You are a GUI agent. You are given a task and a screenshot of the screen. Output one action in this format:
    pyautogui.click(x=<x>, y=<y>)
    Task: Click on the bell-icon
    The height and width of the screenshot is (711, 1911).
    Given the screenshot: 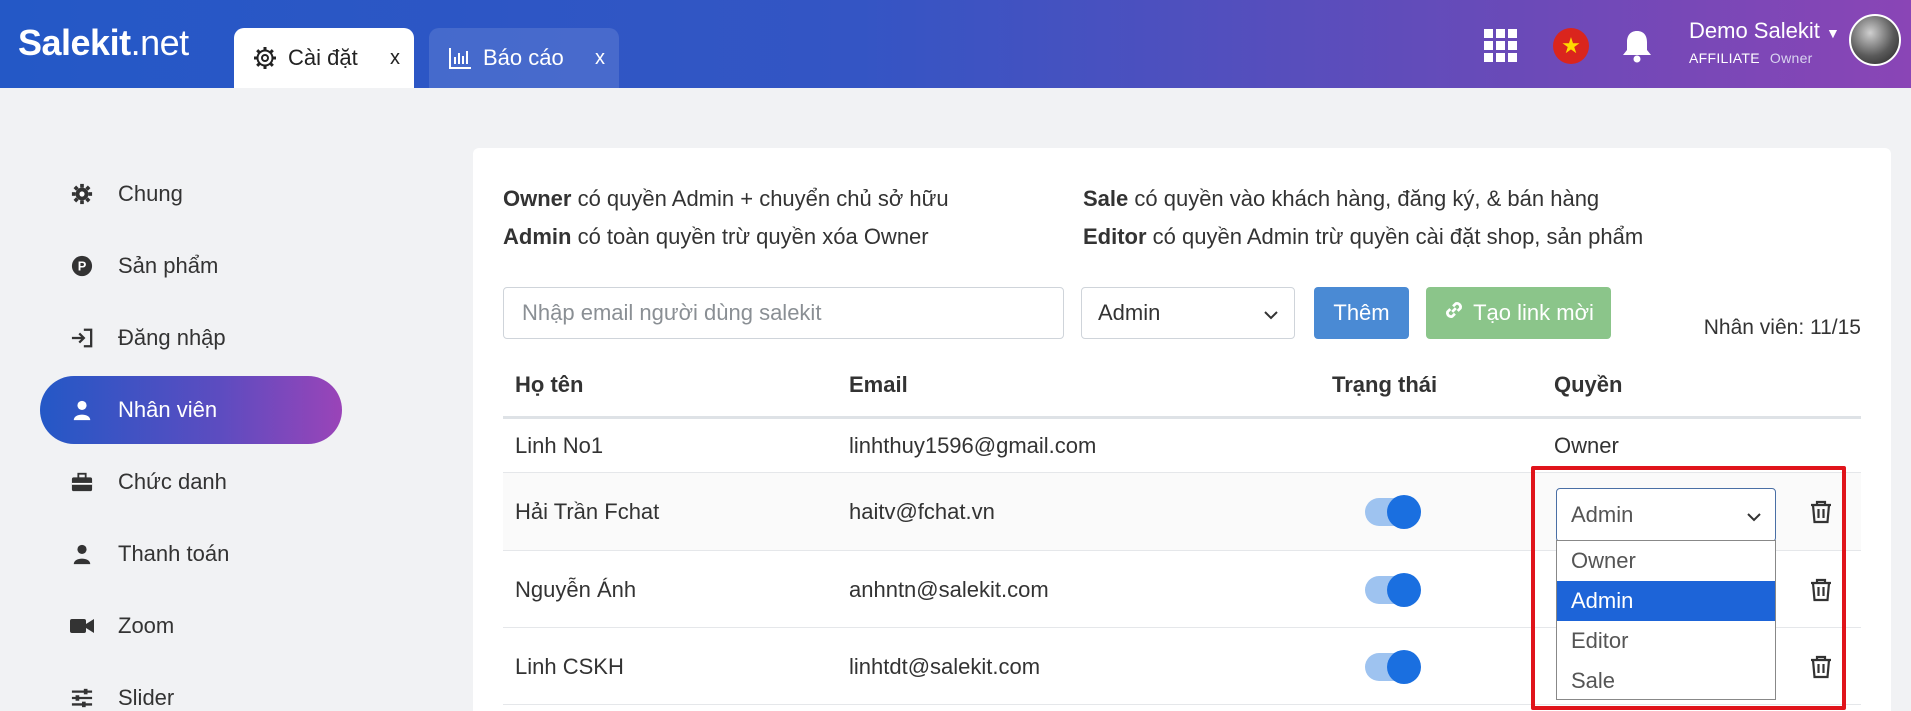 What is the action you would take?
    pyautogui.click(x=1637, y=46)
    